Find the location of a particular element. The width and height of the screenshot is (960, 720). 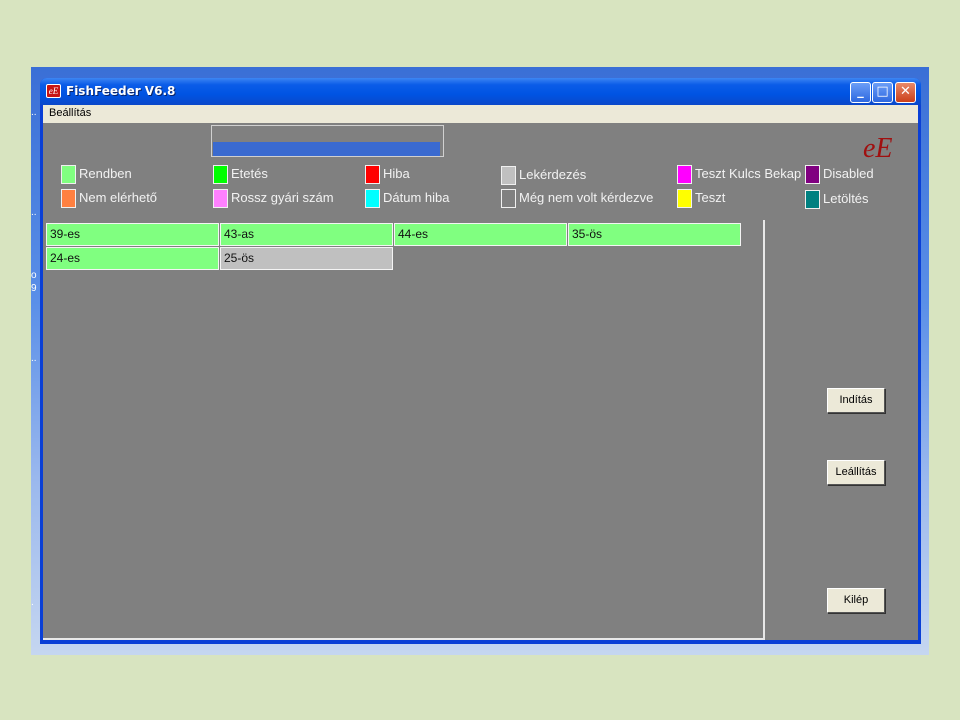

minimize-button: _ is located at coordinates (860, 92).